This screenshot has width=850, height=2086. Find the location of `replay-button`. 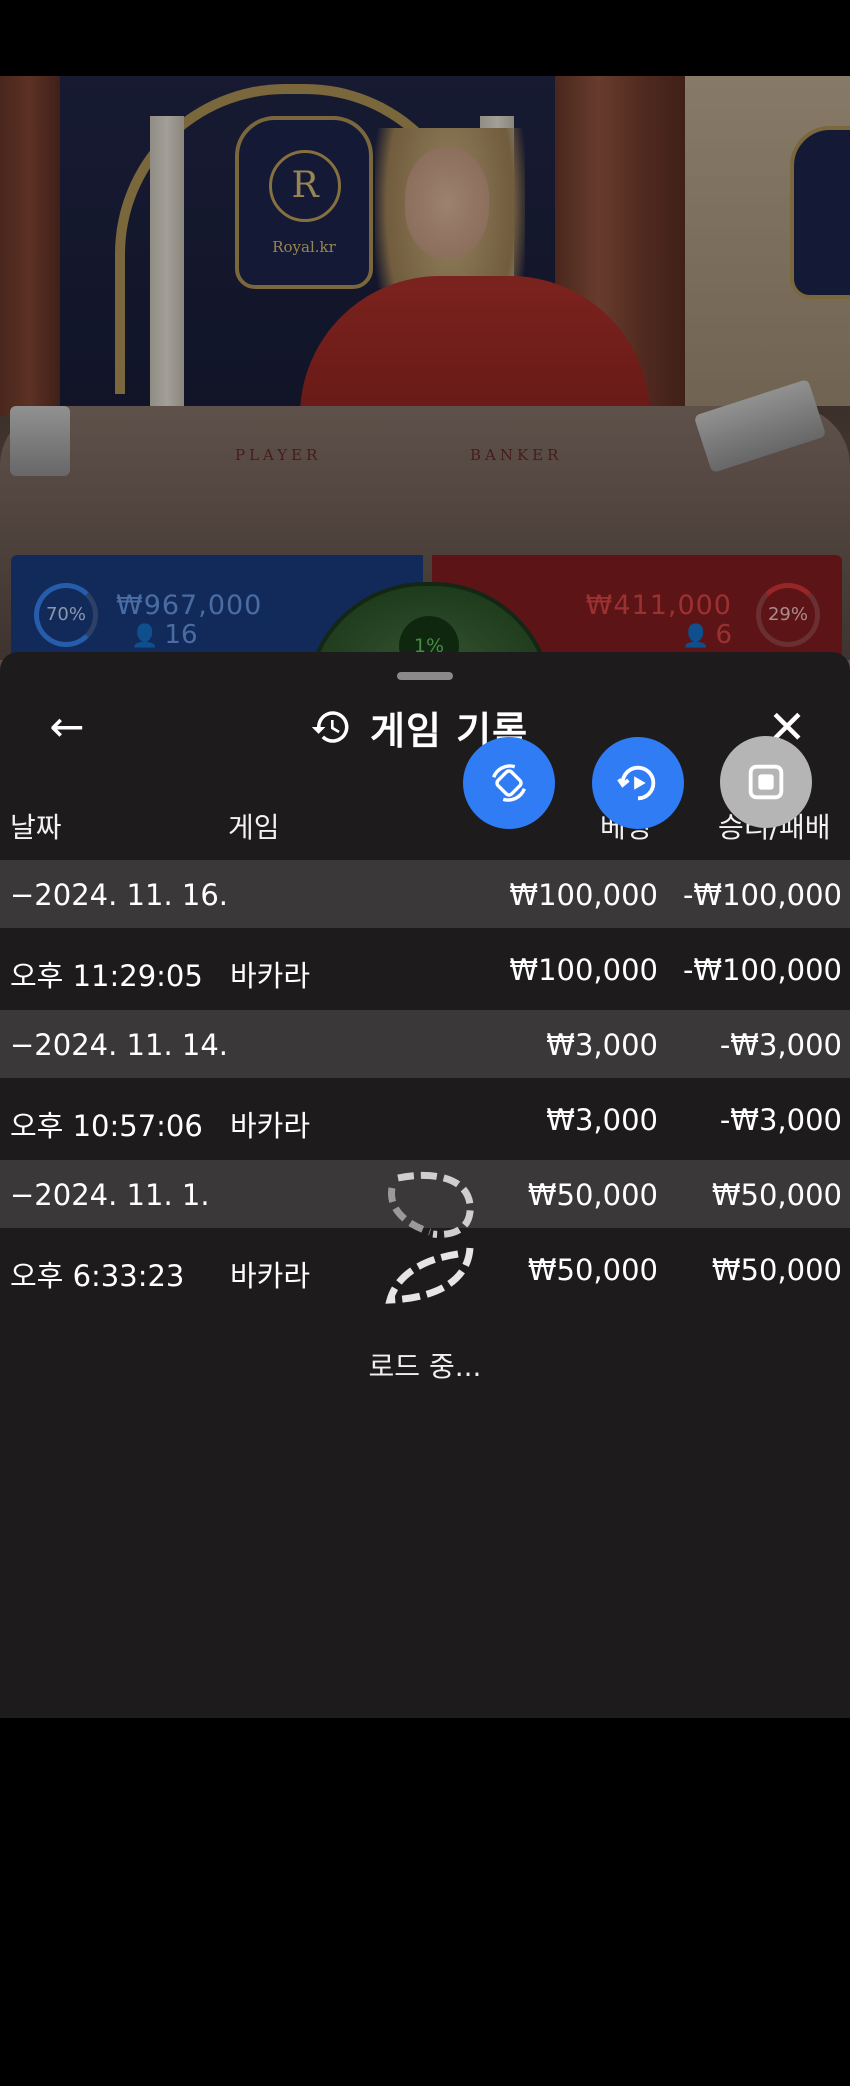

replay-button is located at coordinates (638, 783).